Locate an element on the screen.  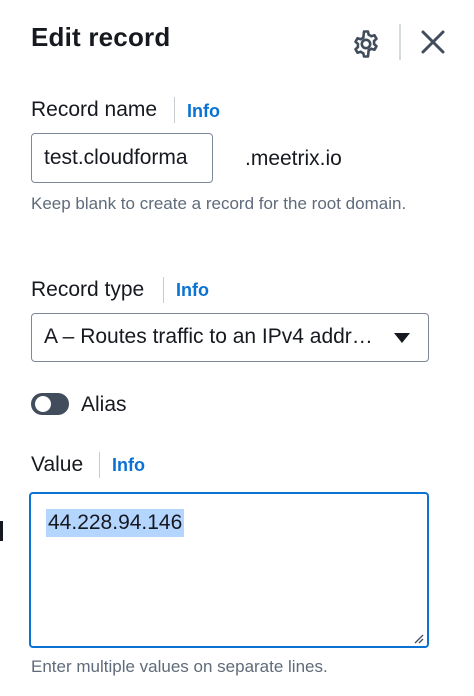
record-type-label-divider is located at coordinates (163, 290).